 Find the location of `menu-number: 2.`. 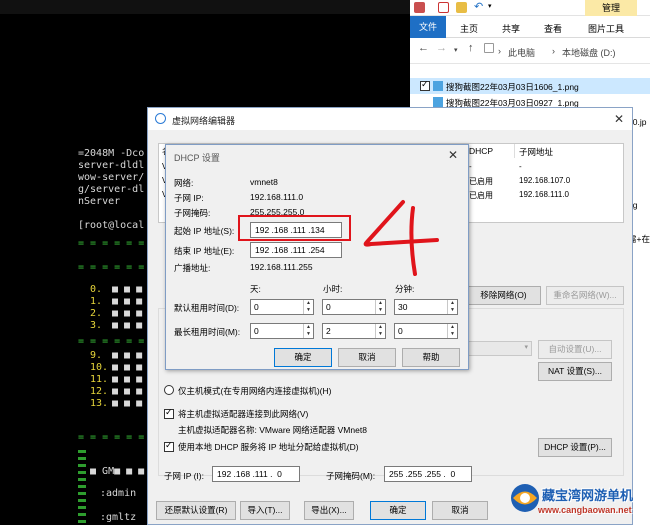

menu-number: 2. is located at coordinates (96, 313).